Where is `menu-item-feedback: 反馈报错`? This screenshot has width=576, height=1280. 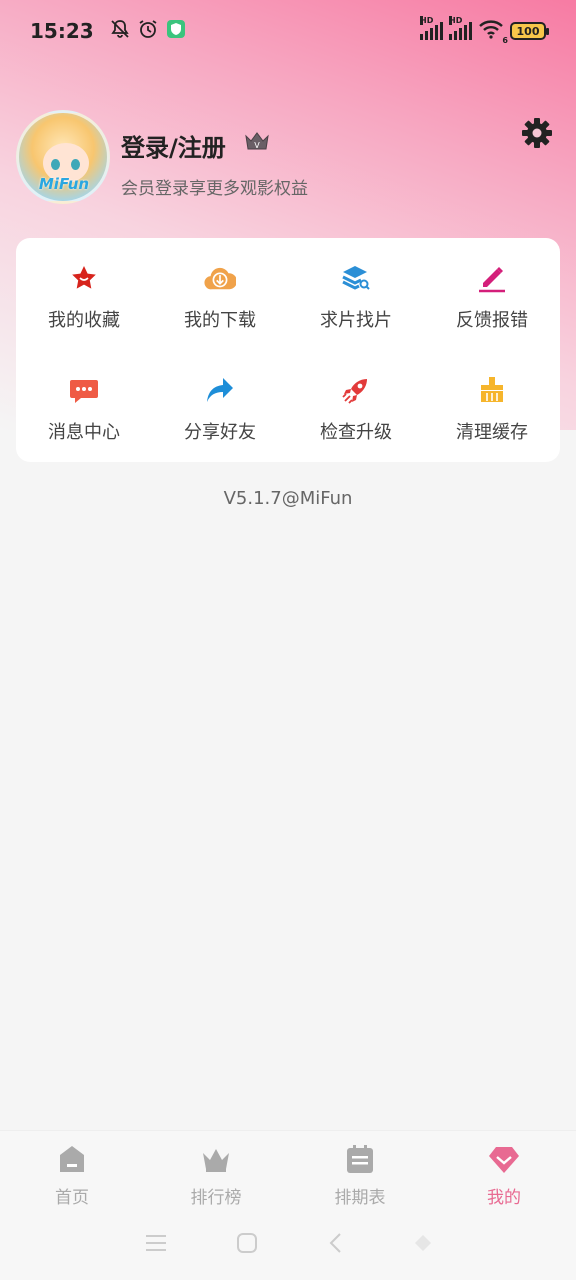 menu-item-feedback: 反馈报错 is located at coordinates (492, 294).